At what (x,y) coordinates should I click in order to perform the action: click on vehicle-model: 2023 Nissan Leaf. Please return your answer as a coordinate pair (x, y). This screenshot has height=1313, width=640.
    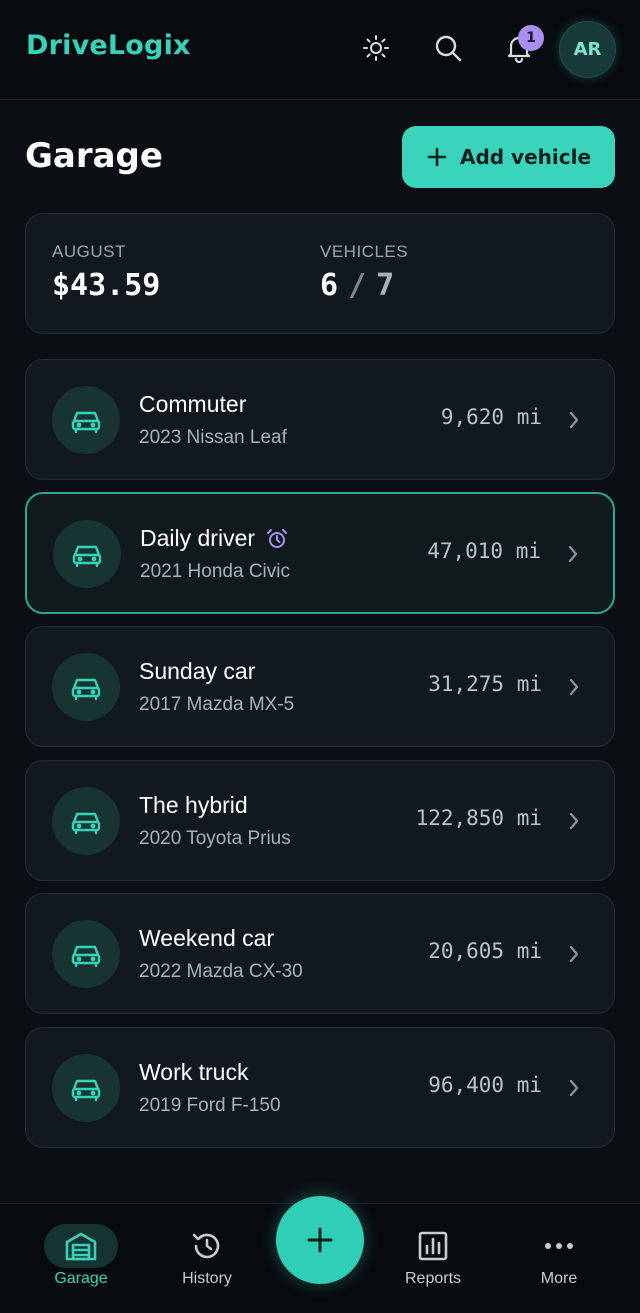
    Looking at the image, I should click on (213, 437).